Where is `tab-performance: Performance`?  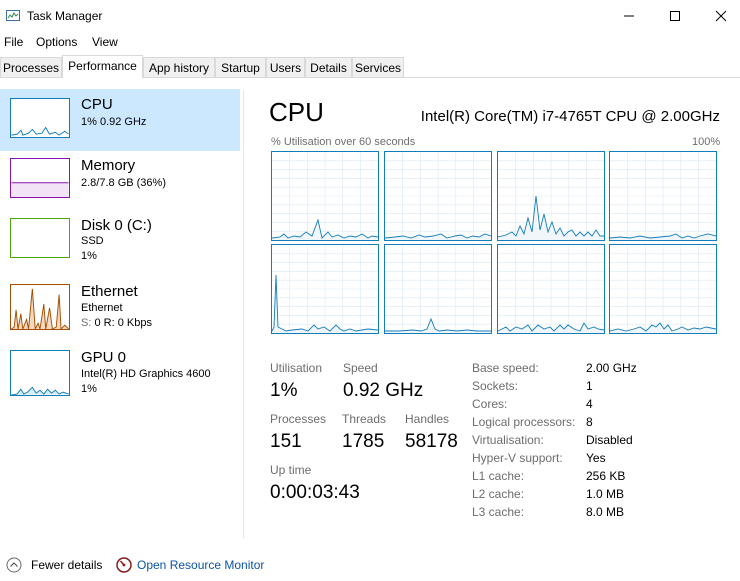
tab-performance: Performance is located at coordinates (102, 66).